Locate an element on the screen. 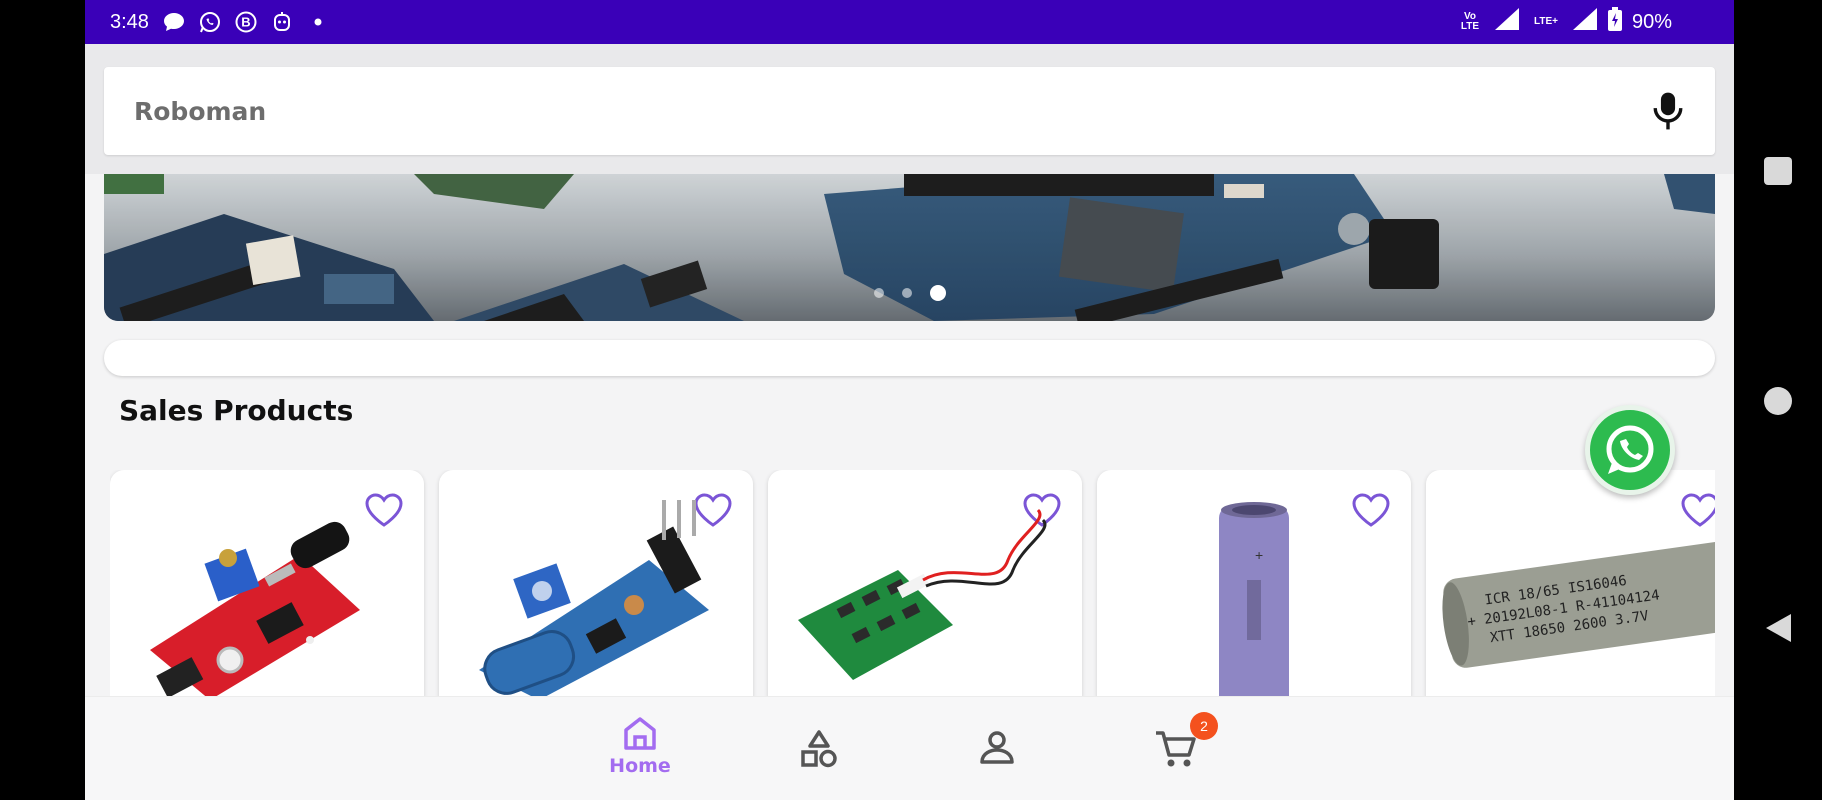  battery-icon is located at coordinates (1614, 22).